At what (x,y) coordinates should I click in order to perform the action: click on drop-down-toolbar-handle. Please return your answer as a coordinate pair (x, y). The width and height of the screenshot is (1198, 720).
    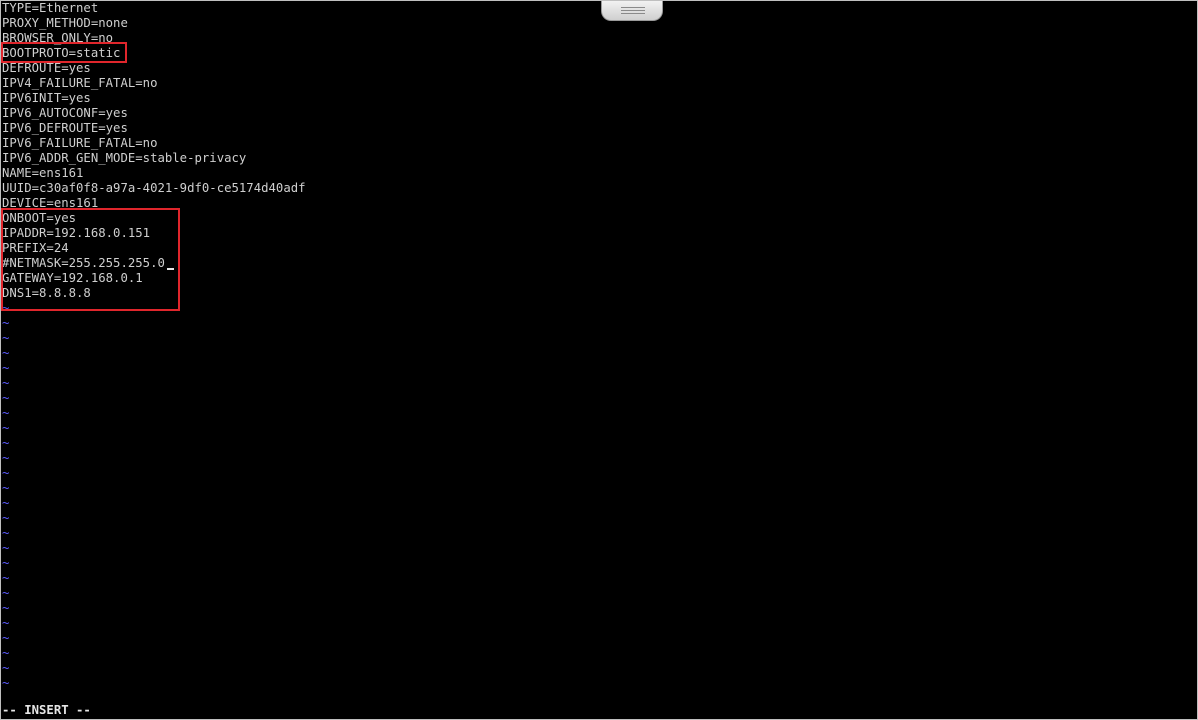
    Looking at the image, I should click on (632, 11).